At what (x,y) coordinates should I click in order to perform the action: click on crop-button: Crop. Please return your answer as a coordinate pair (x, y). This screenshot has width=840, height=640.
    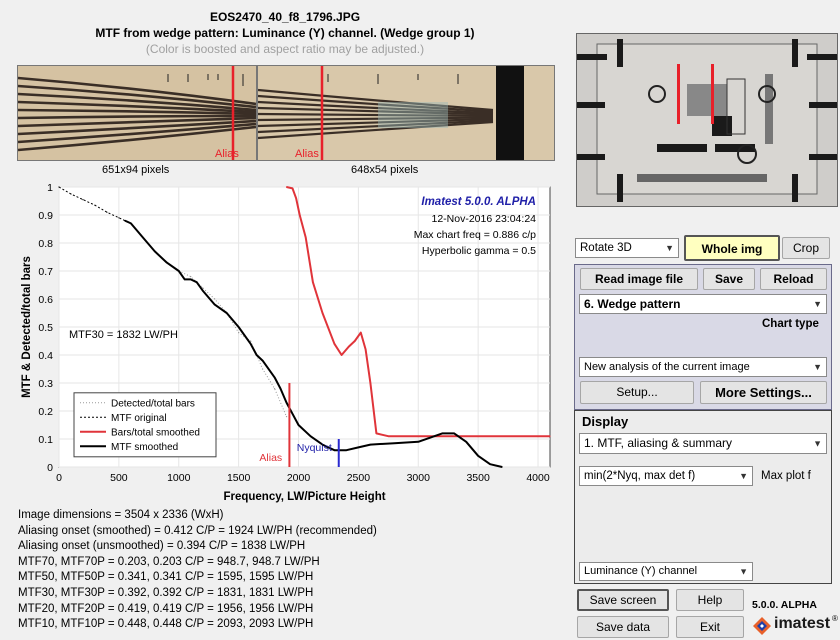
    Looking at the image, I should click on (806, 248).